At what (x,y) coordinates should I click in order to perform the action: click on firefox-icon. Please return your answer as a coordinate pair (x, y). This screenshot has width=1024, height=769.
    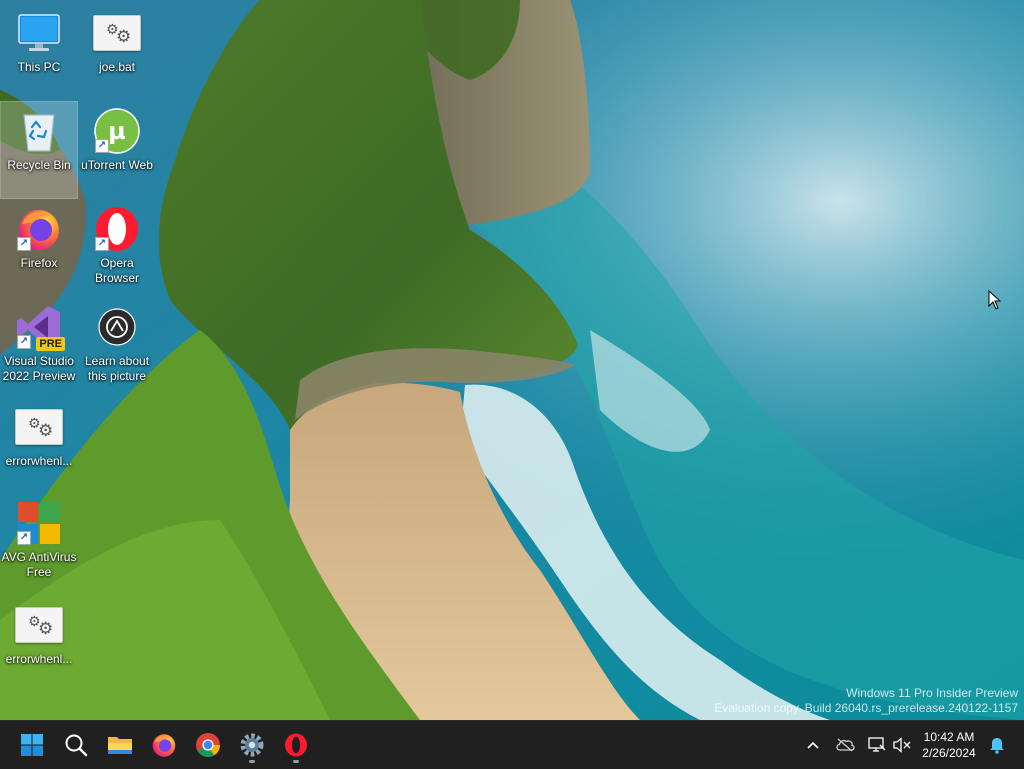
    Looking at the image, I should click on (164, 745).